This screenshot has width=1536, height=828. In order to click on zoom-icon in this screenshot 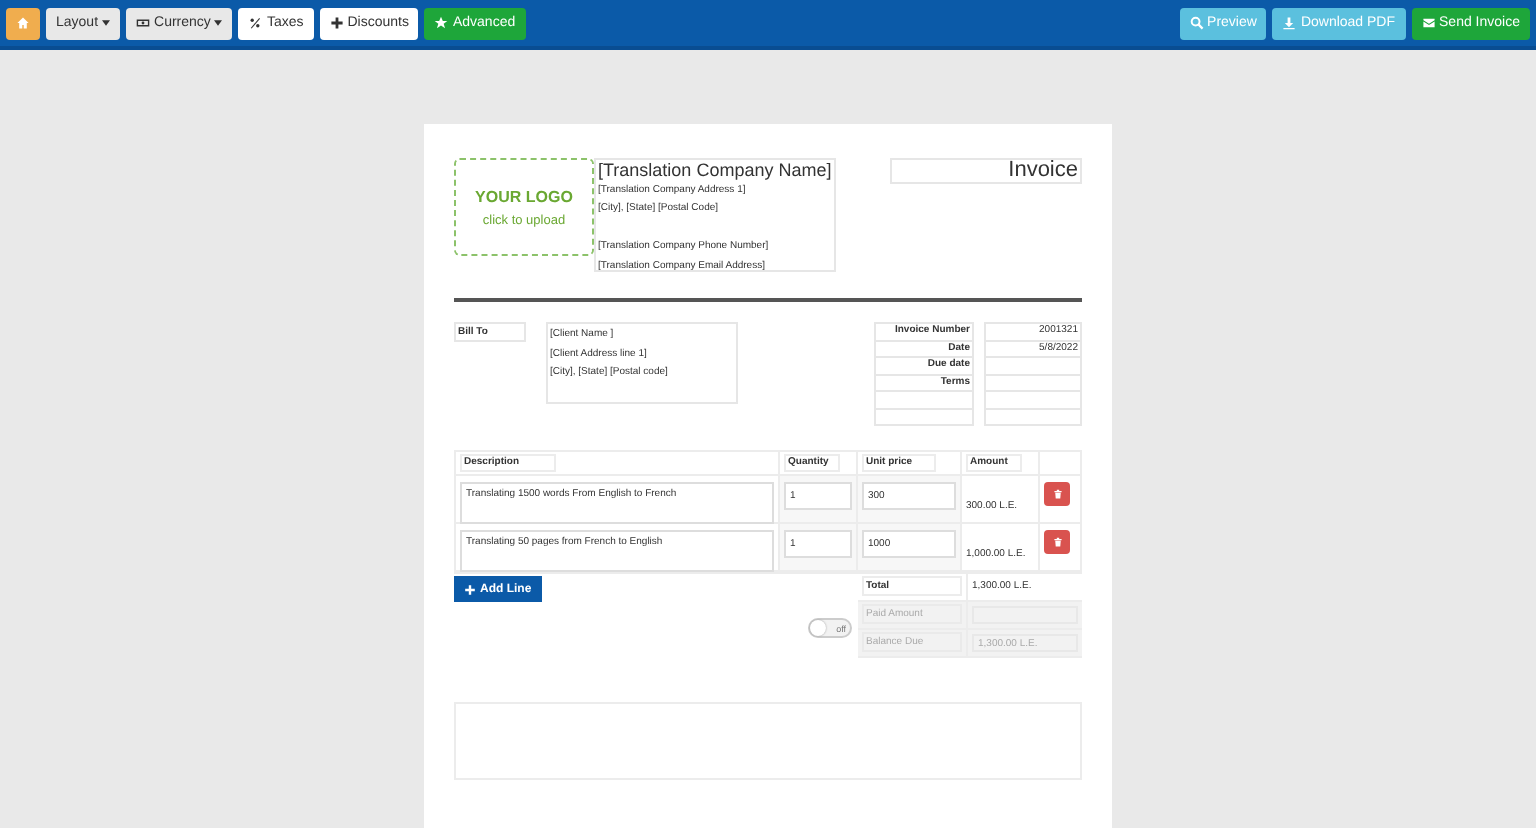, I will do `click(1196, 23)`.